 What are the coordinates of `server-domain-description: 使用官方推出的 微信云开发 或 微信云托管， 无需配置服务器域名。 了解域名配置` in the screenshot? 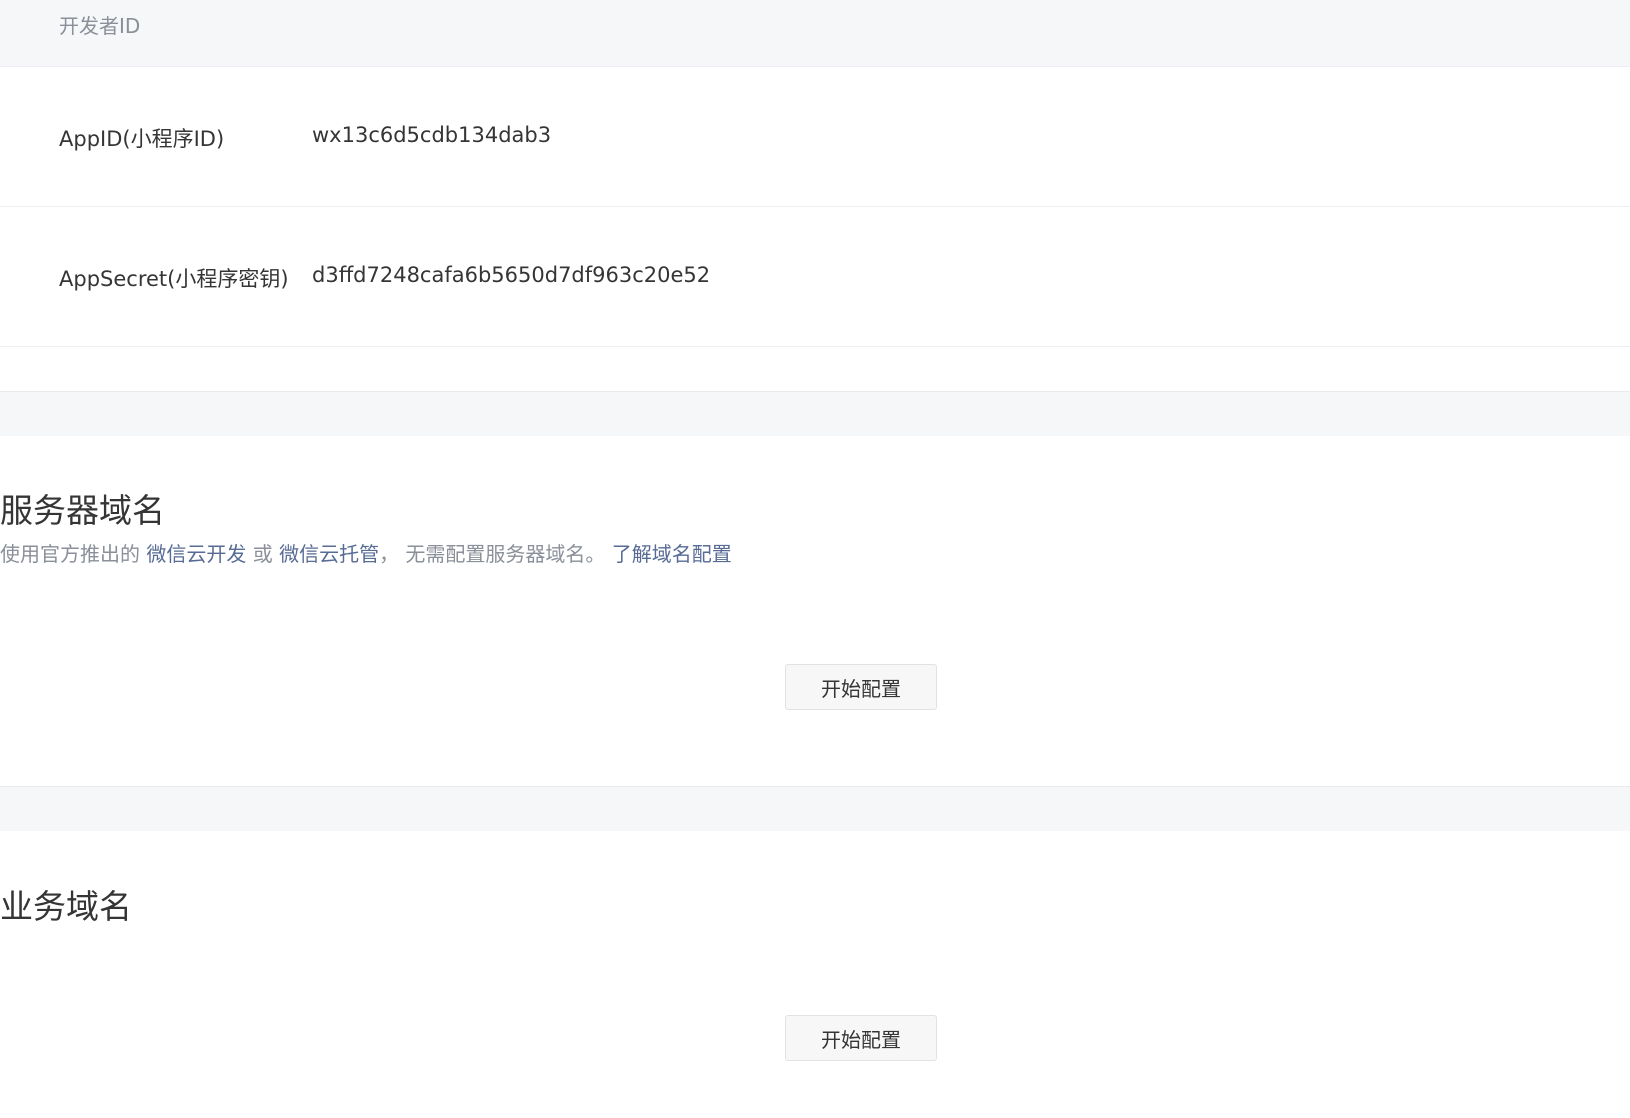 It's located at (366, 552).